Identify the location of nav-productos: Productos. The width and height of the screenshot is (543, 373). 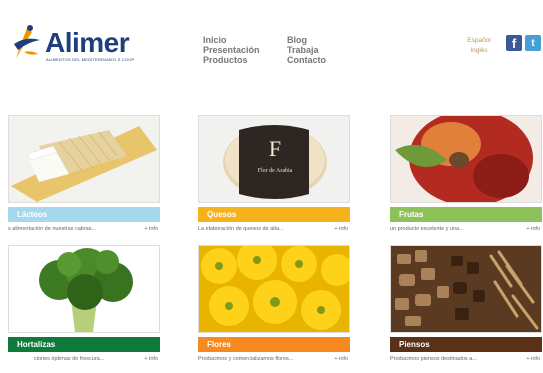
(231, 60).